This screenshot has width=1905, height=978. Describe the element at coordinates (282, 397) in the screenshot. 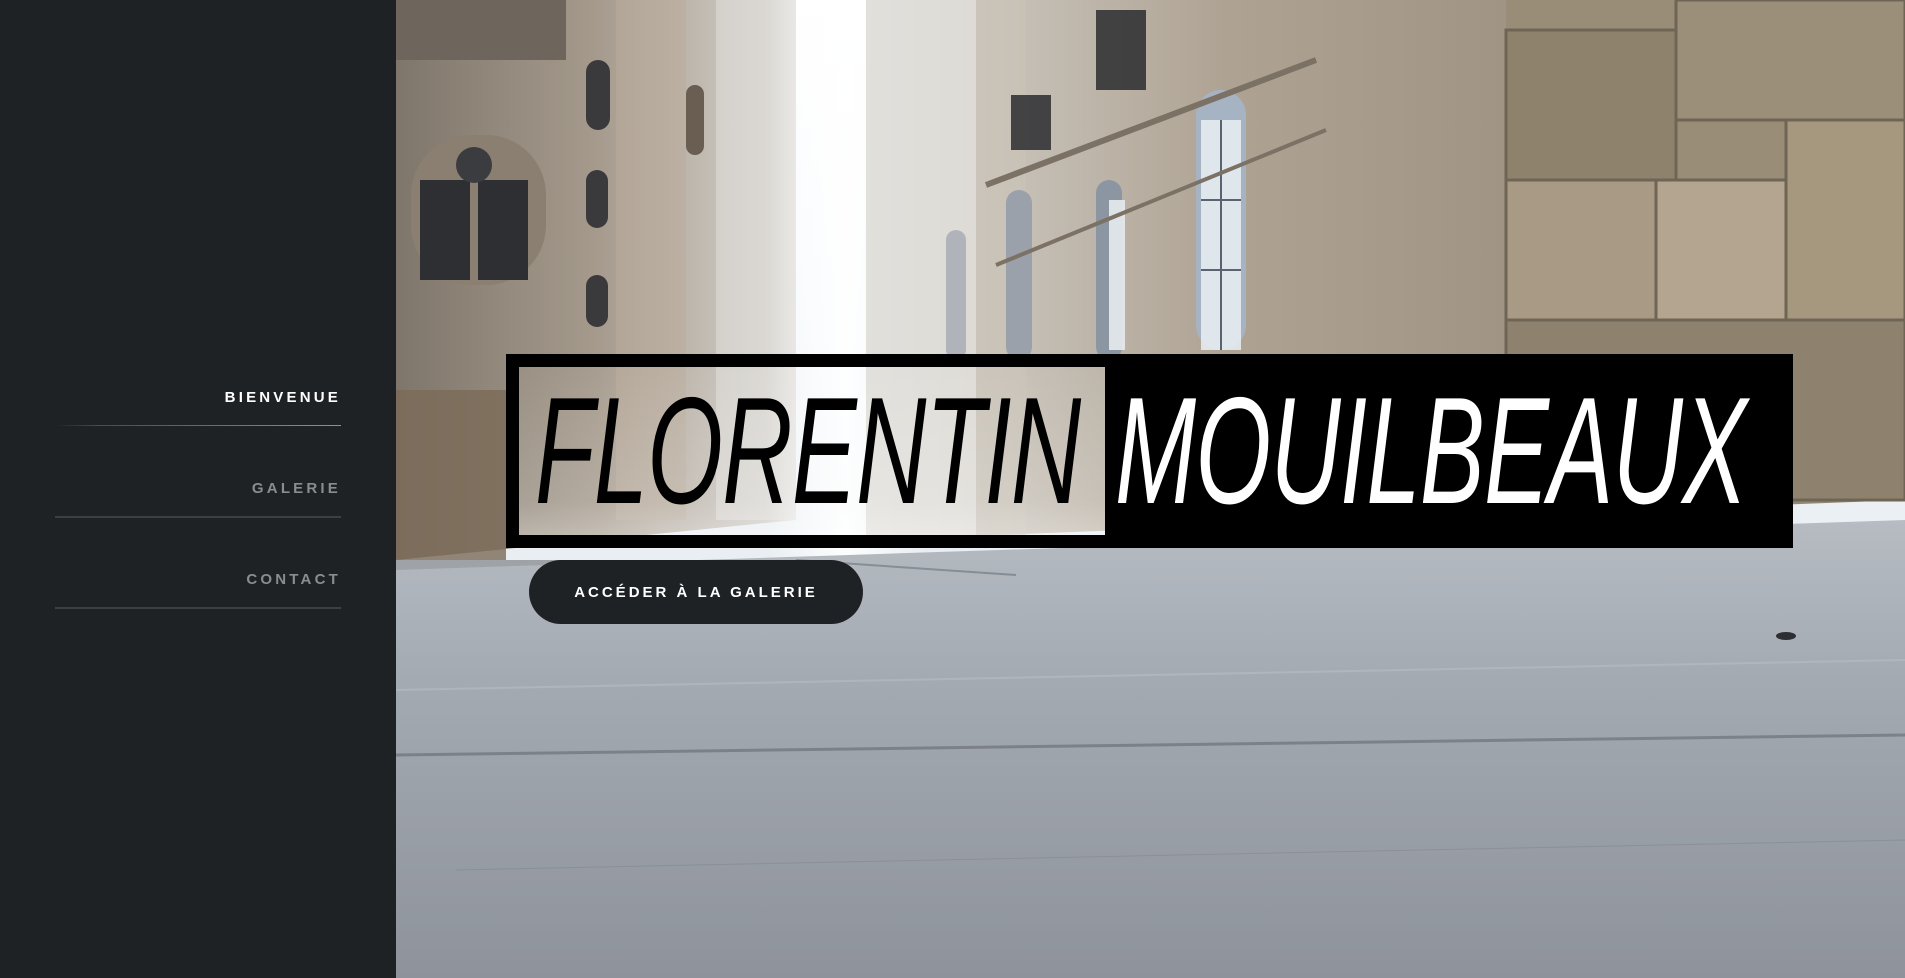

I see `nav-item-label: BIENVENUE` at that location.